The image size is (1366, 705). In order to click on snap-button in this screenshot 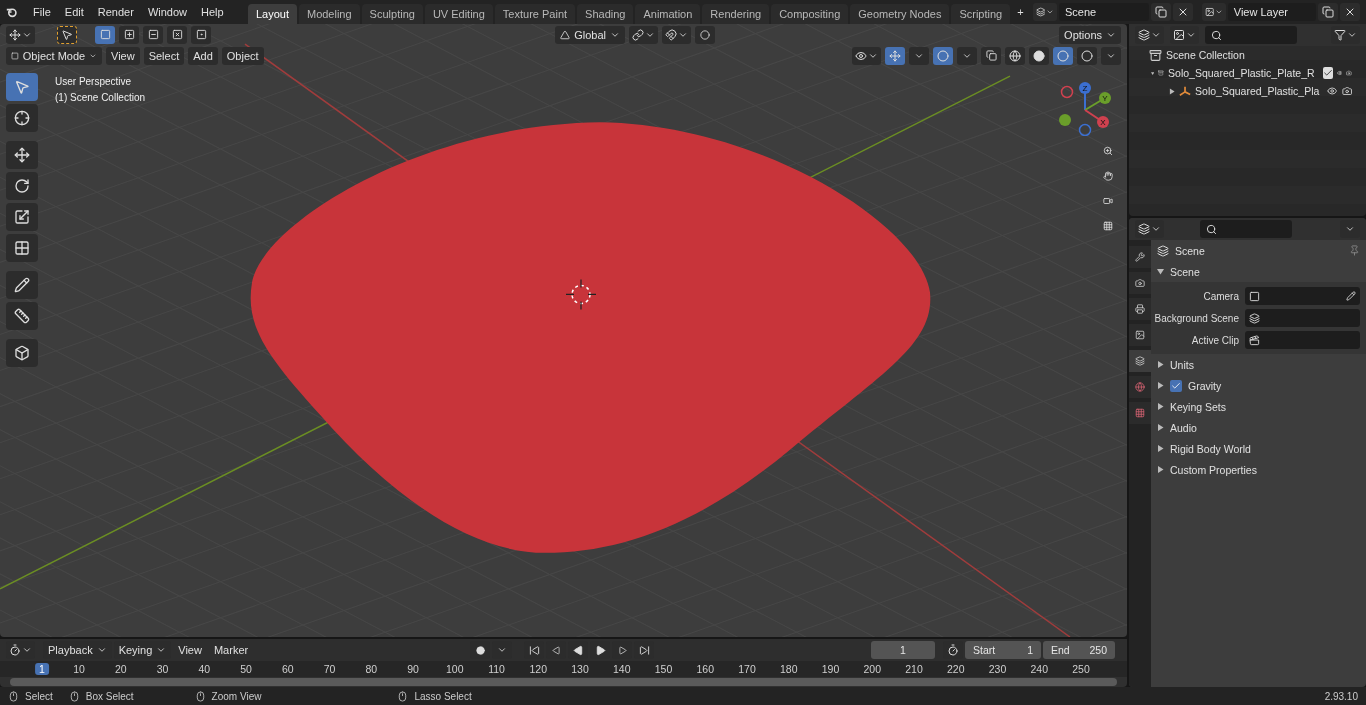, I will do `click(677, 34)`.